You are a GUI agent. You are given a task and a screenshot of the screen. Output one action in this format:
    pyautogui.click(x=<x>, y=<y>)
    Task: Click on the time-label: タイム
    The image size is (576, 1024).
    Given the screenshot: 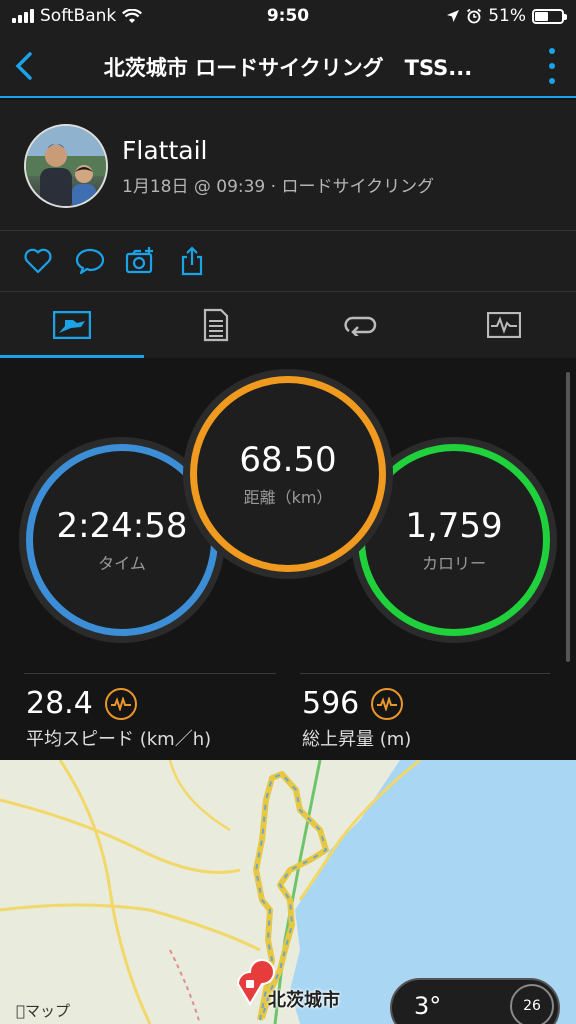 What is the action you would take?
    pyautogui.click(x=122, y=563)
    